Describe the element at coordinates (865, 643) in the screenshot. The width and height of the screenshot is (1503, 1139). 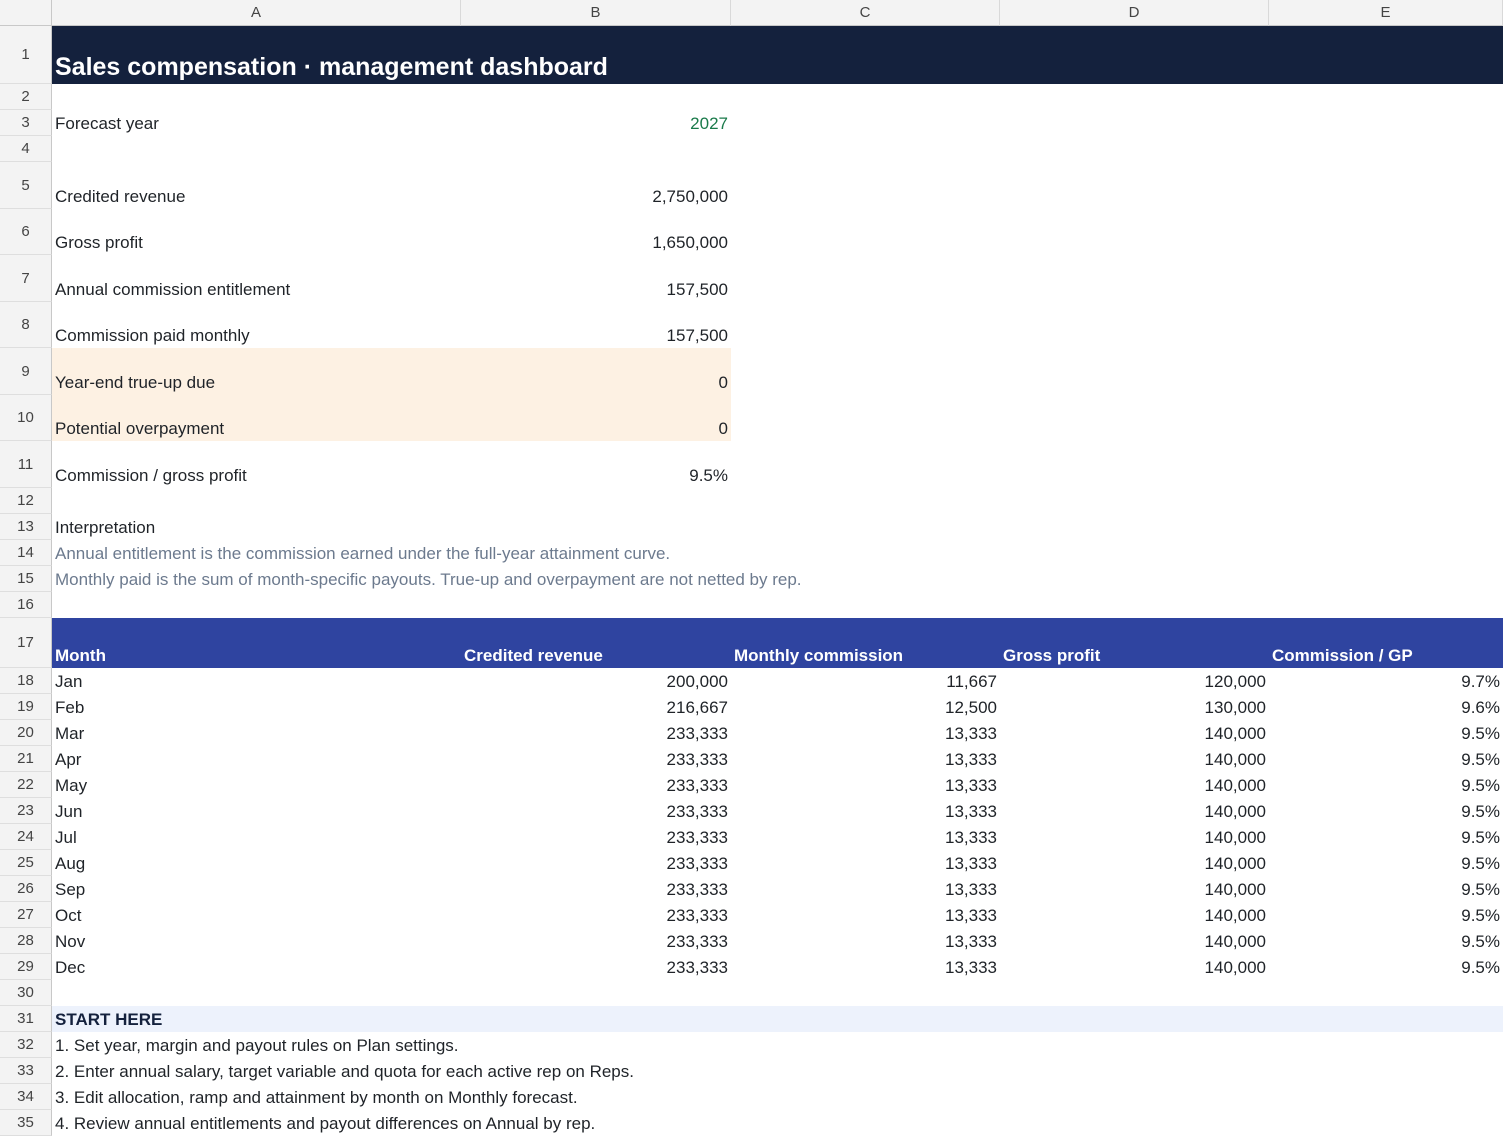
I see `table-column-header: Monthly commission` at that location.